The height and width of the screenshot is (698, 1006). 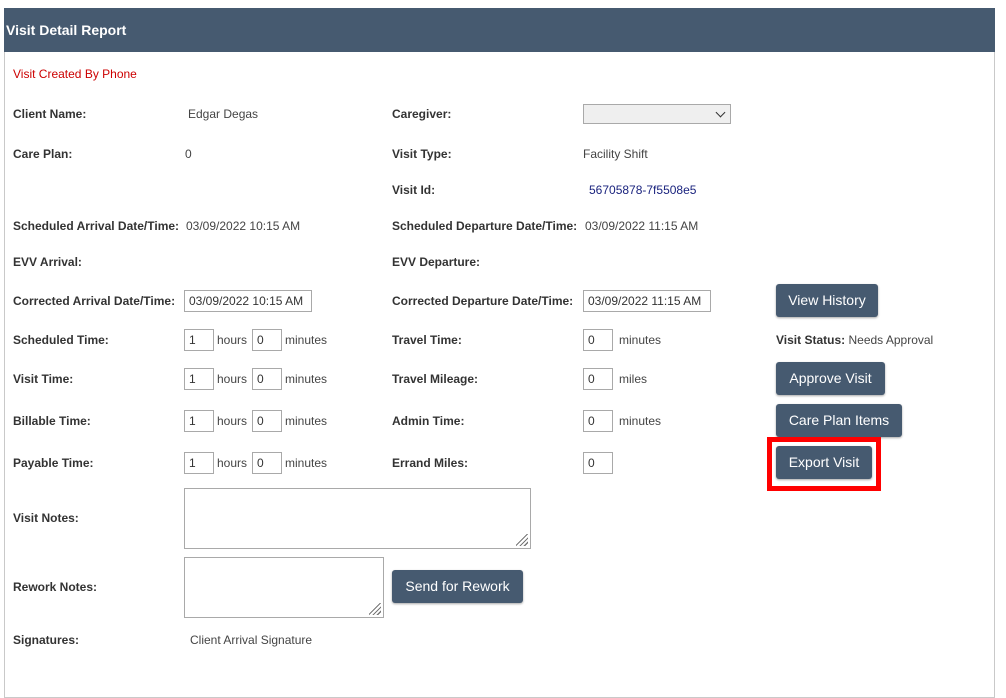 What do you see at coordinates (435, 379) in the screenshot?
I see `travel-mileage-label: Travel Mileage:` at bounding box center [435, 379].